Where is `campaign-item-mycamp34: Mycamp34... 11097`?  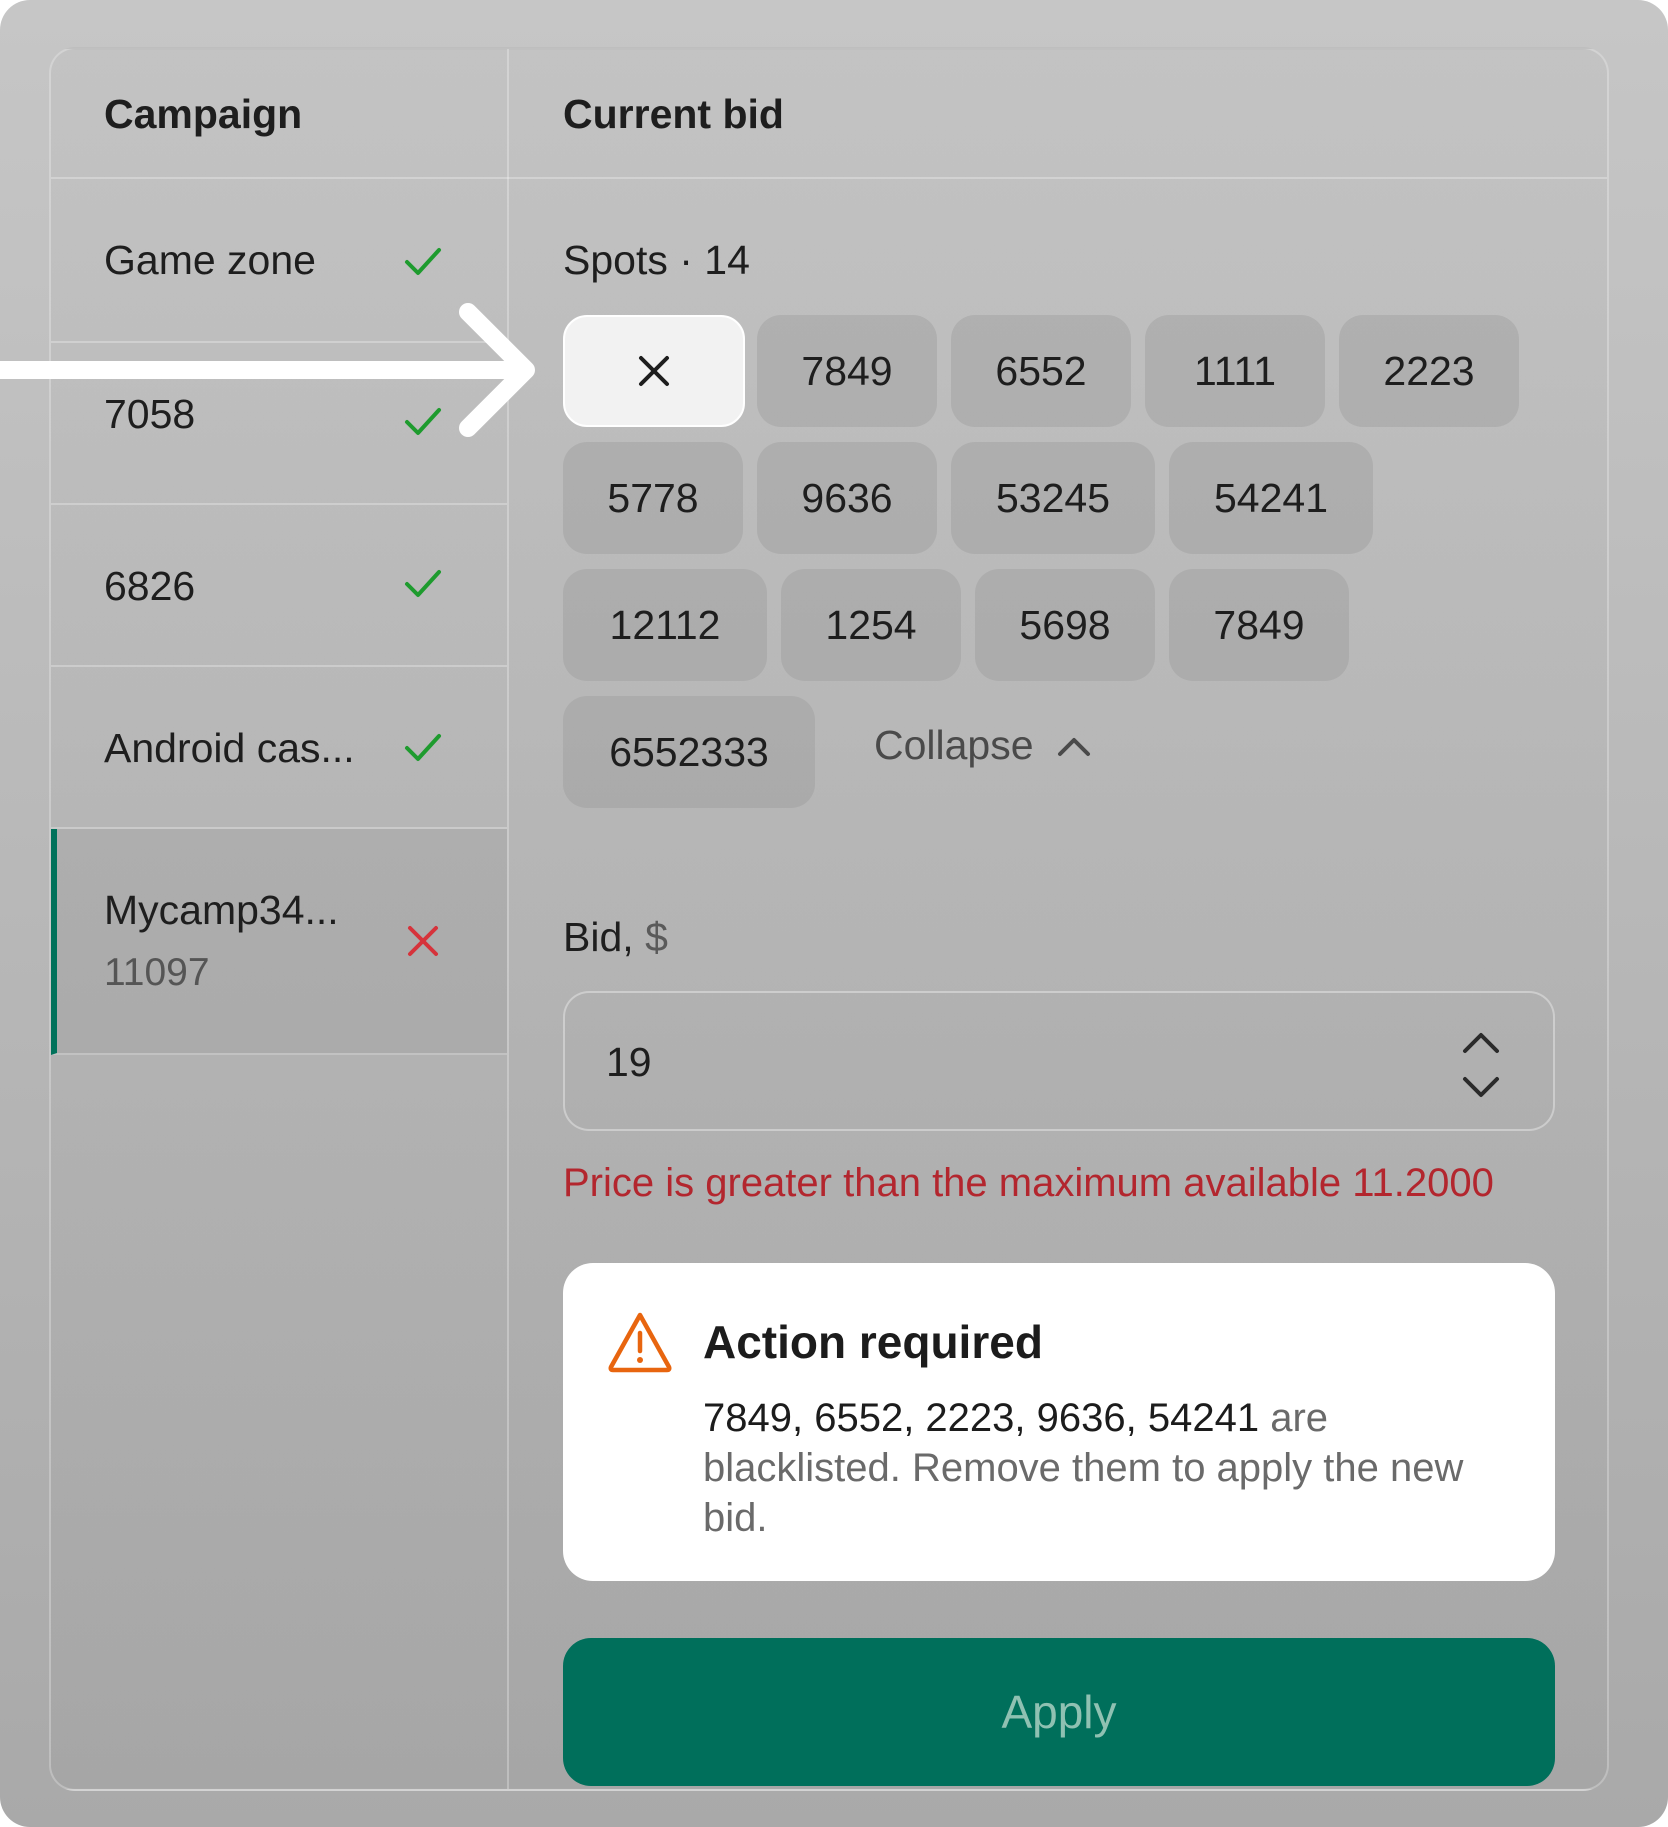
campaign-item-mycamp34: Mycamp34... 11097 is located at coordinates (279, 942).